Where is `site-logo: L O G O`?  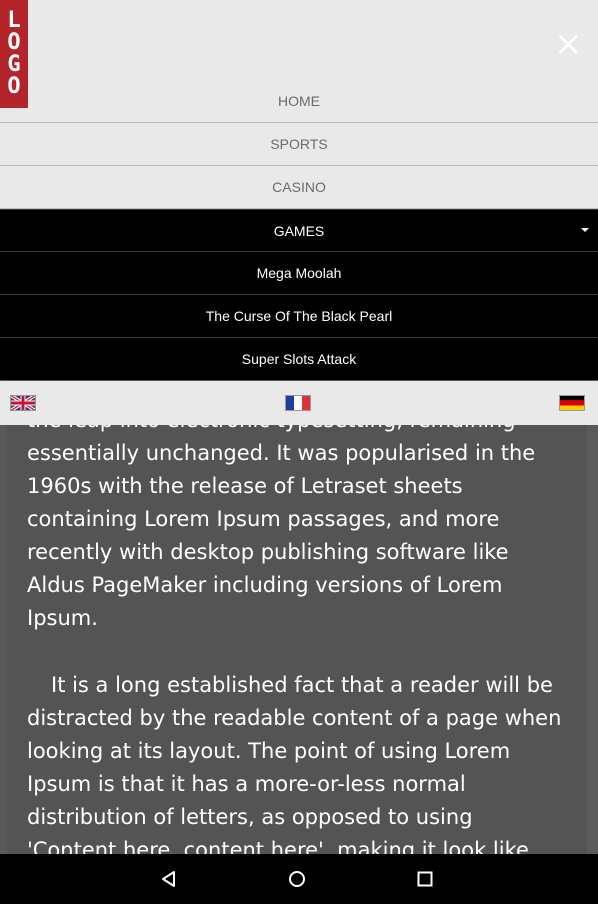
site-logo: L O G O is located at coordinates (14, 54).